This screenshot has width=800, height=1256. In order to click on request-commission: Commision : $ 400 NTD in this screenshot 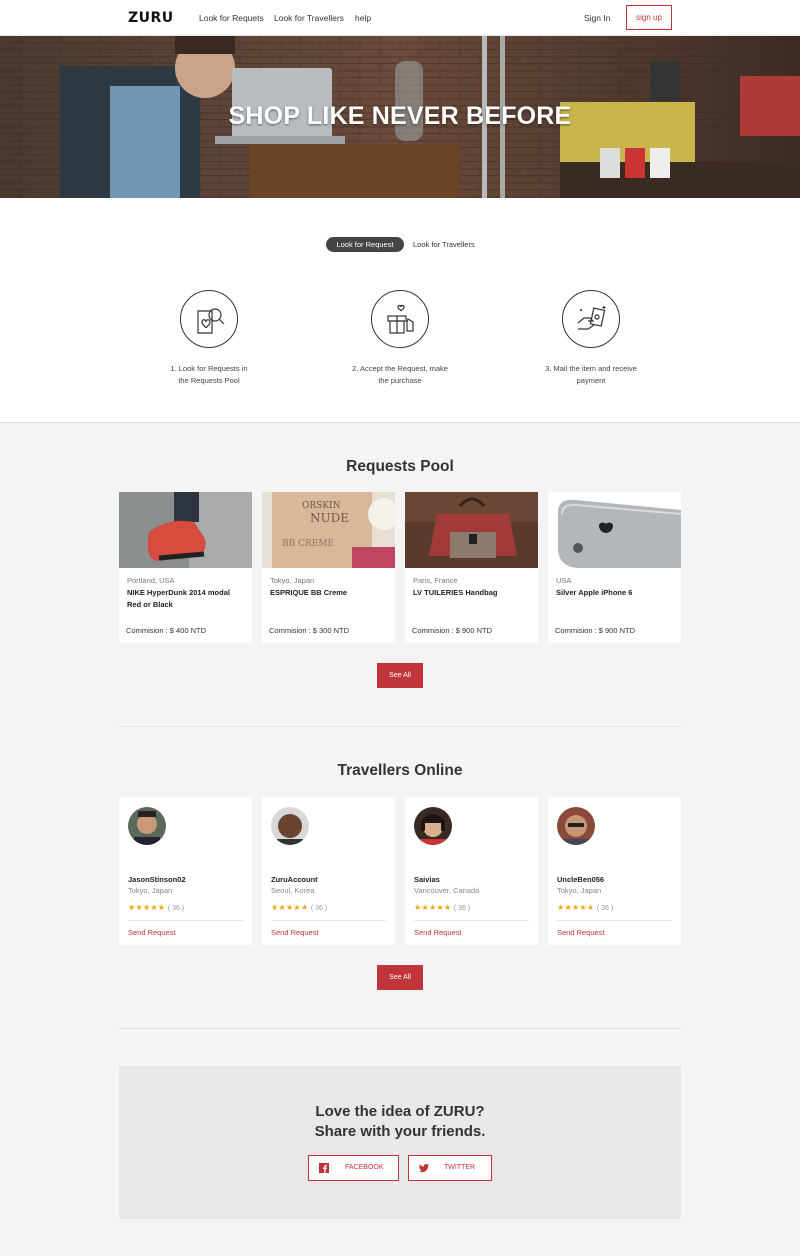, I will do `click(166, 630)`.